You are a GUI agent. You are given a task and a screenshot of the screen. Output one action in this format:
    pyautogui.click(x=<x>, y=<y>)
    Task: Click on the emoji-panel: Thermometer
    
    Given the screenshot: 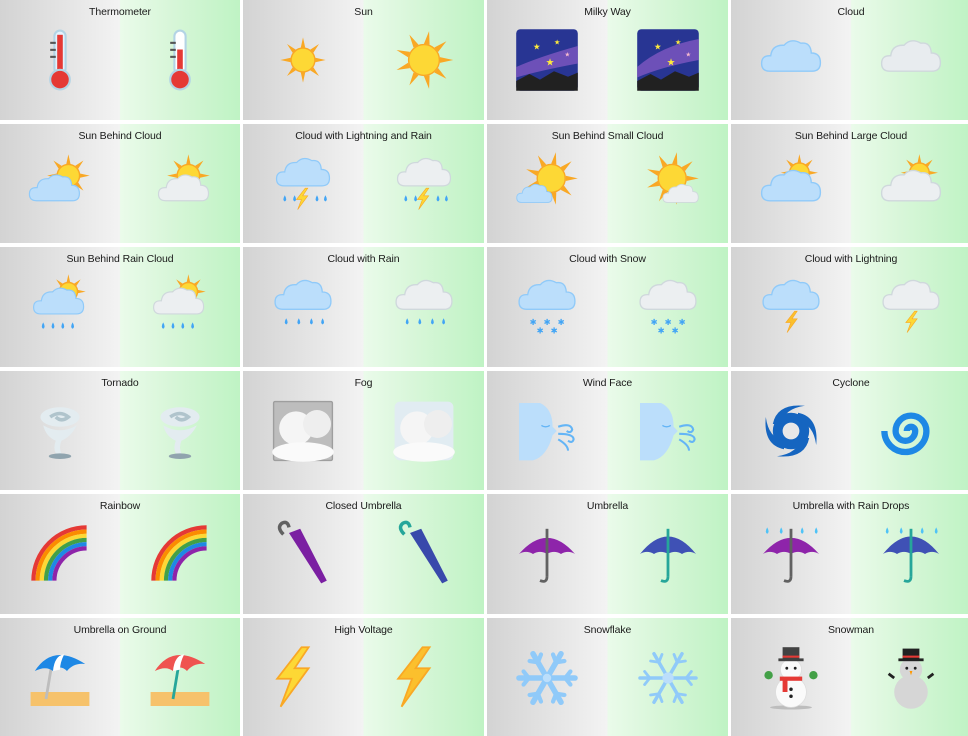 What is the action you would take?
    pyautogui.click(x=120, y=60)
    